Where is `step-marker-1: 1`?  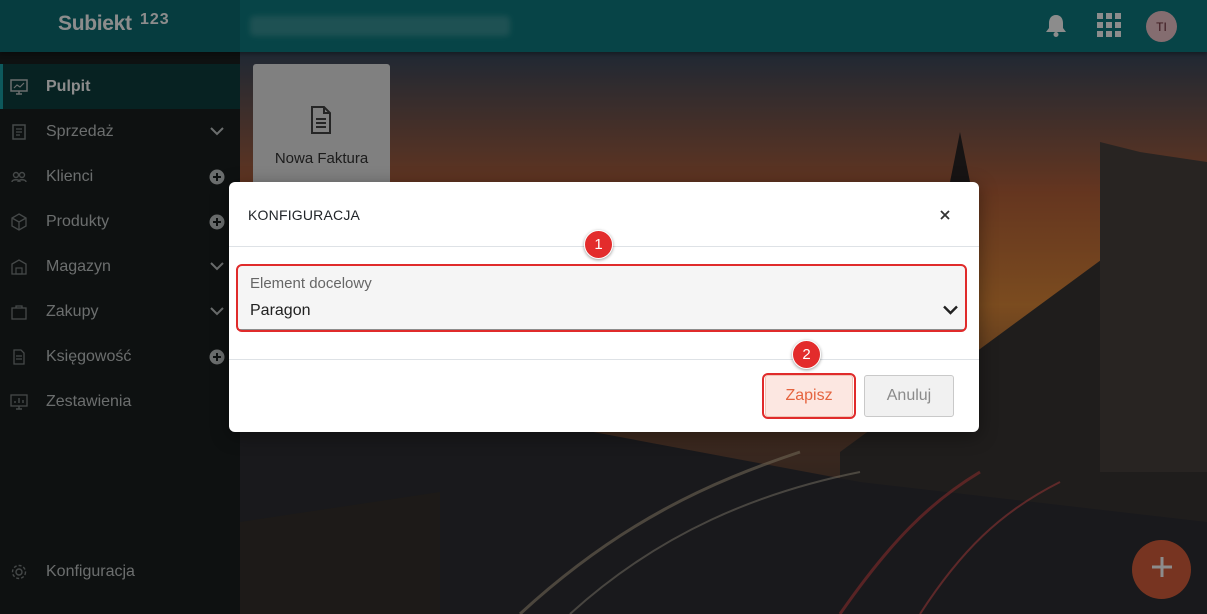 step-marker-1: 1 is located at coordinates (598, 244).